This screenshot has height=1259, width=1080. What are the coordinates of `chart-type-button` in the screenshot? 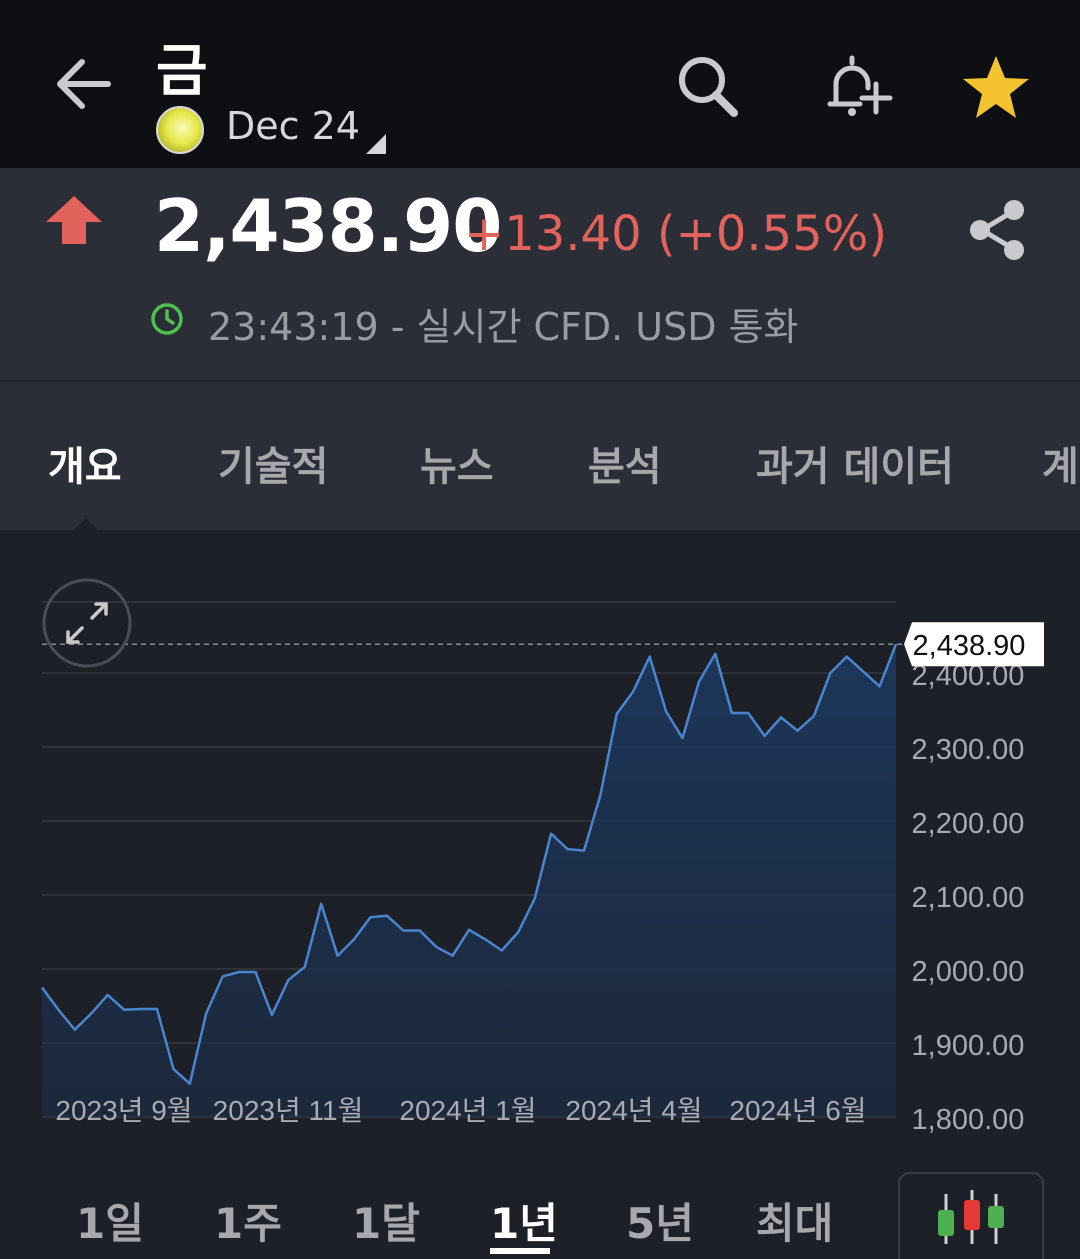 It's located at (971, 1215).